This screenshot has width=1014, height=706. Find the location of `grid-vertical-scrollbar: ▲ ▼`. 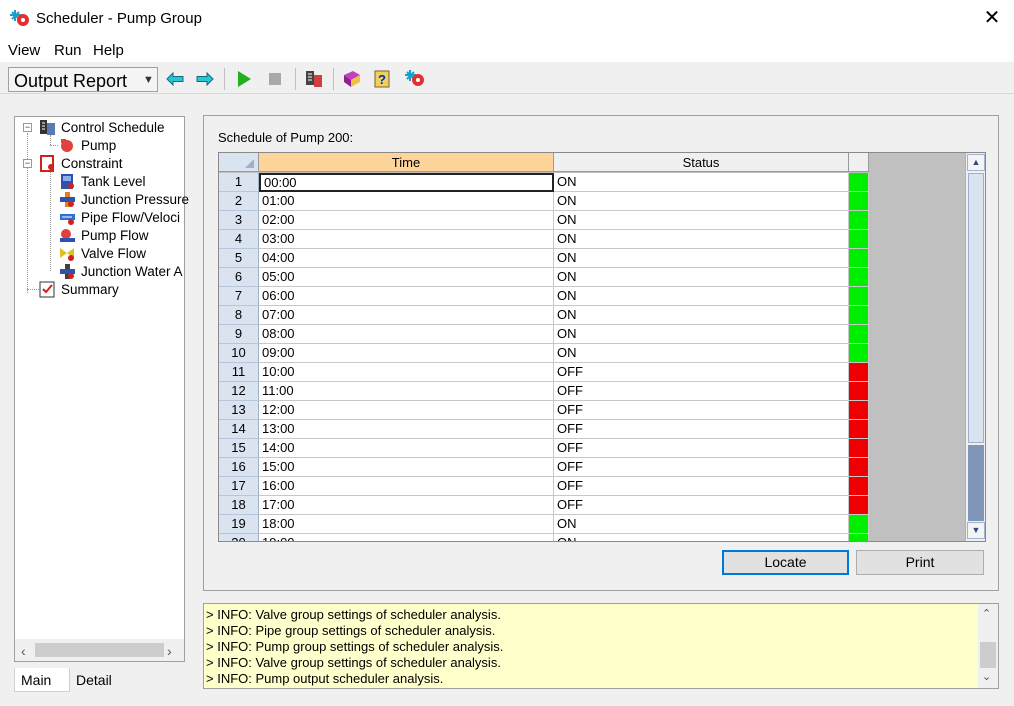

grid-vertical-scrollbar: ▲ ▼ is located at coordinates (975, 347).